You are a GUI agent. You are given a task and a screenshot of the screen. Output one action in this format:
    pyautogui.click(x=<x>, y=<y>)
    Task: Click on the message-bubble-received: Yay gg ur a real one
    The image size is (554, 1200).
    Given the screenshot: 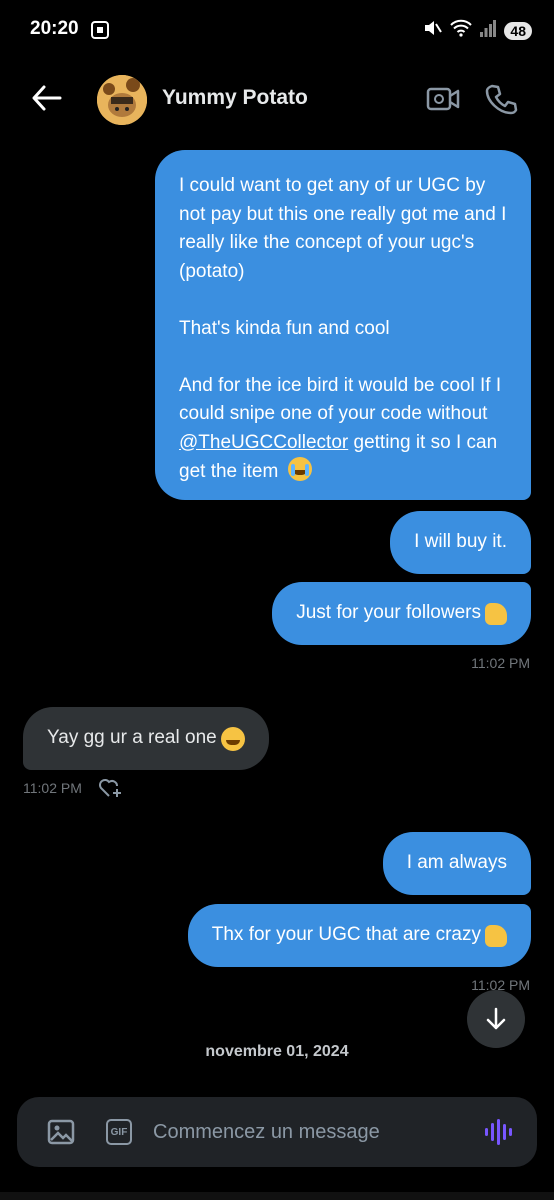 What is the action you would take?
    pyautogui.click(x=146, y=738)
    